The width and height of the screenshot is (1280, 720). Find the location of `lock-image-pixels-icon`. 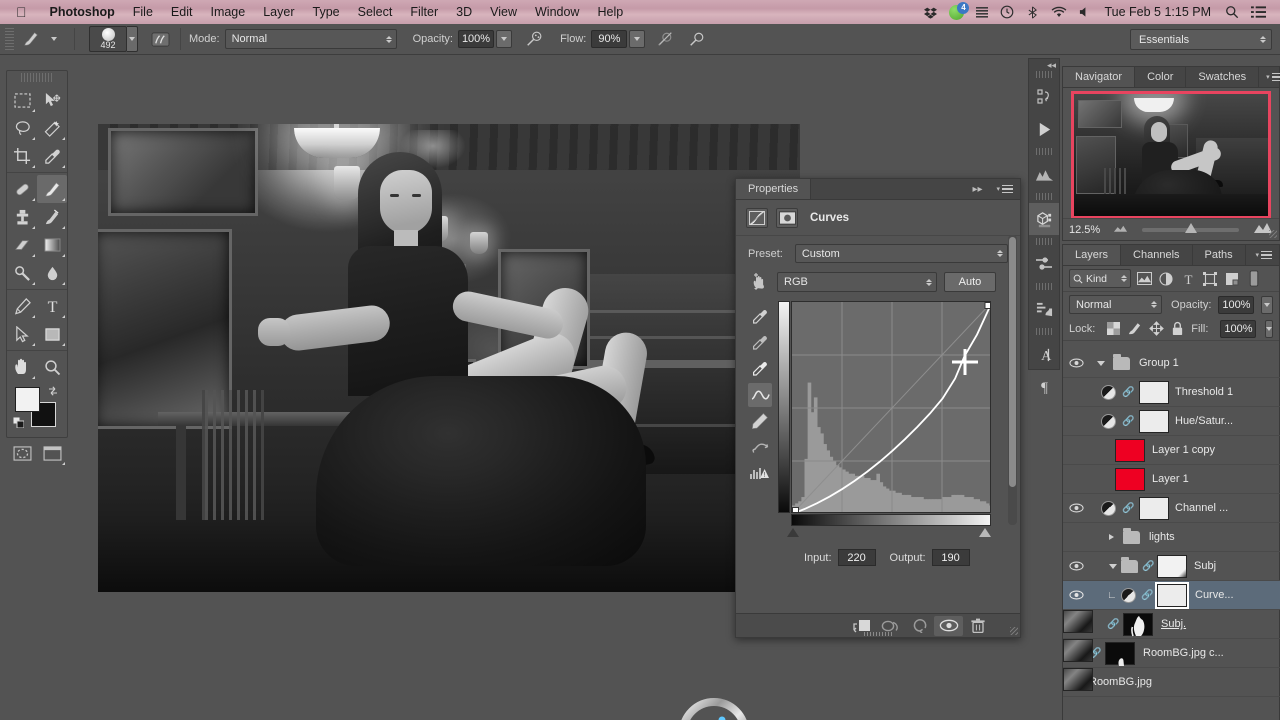

lock-image-pixels-icon is located at coordinates (1134, 329).